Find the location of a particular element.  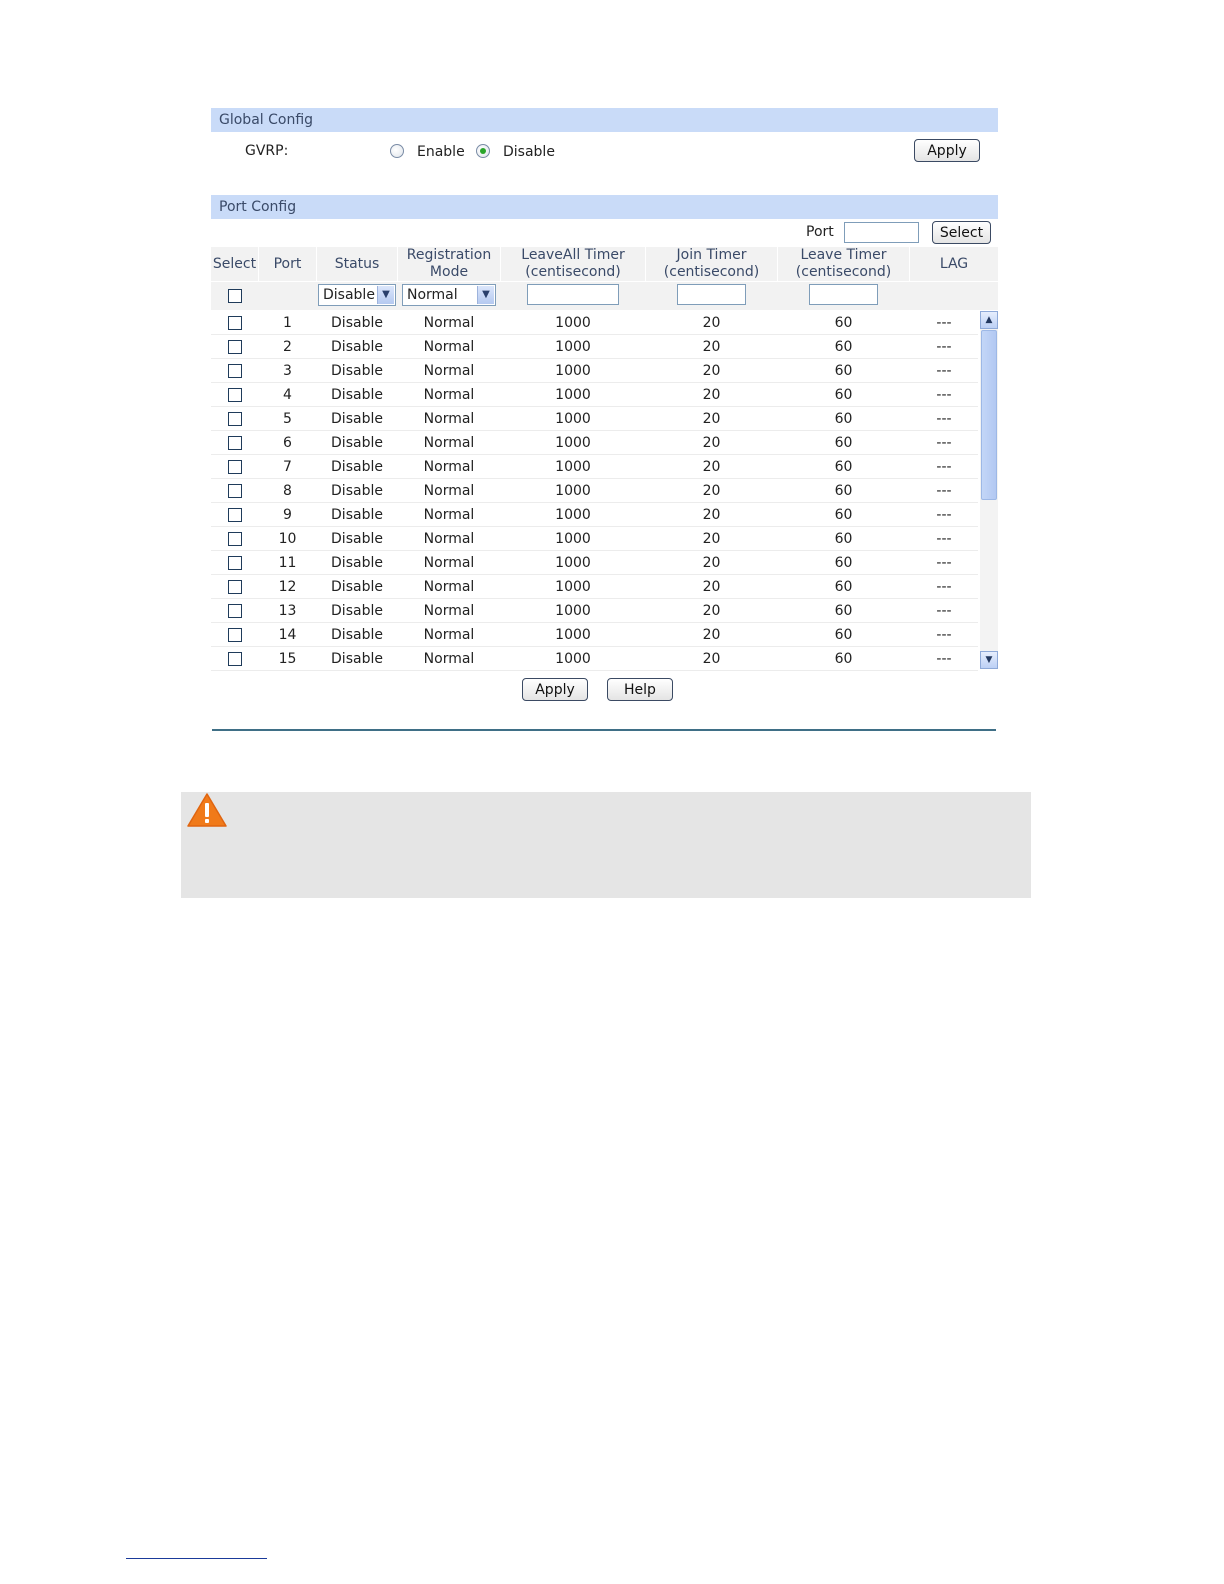

scrollbar-thumb is located at coordinates (989, 415).